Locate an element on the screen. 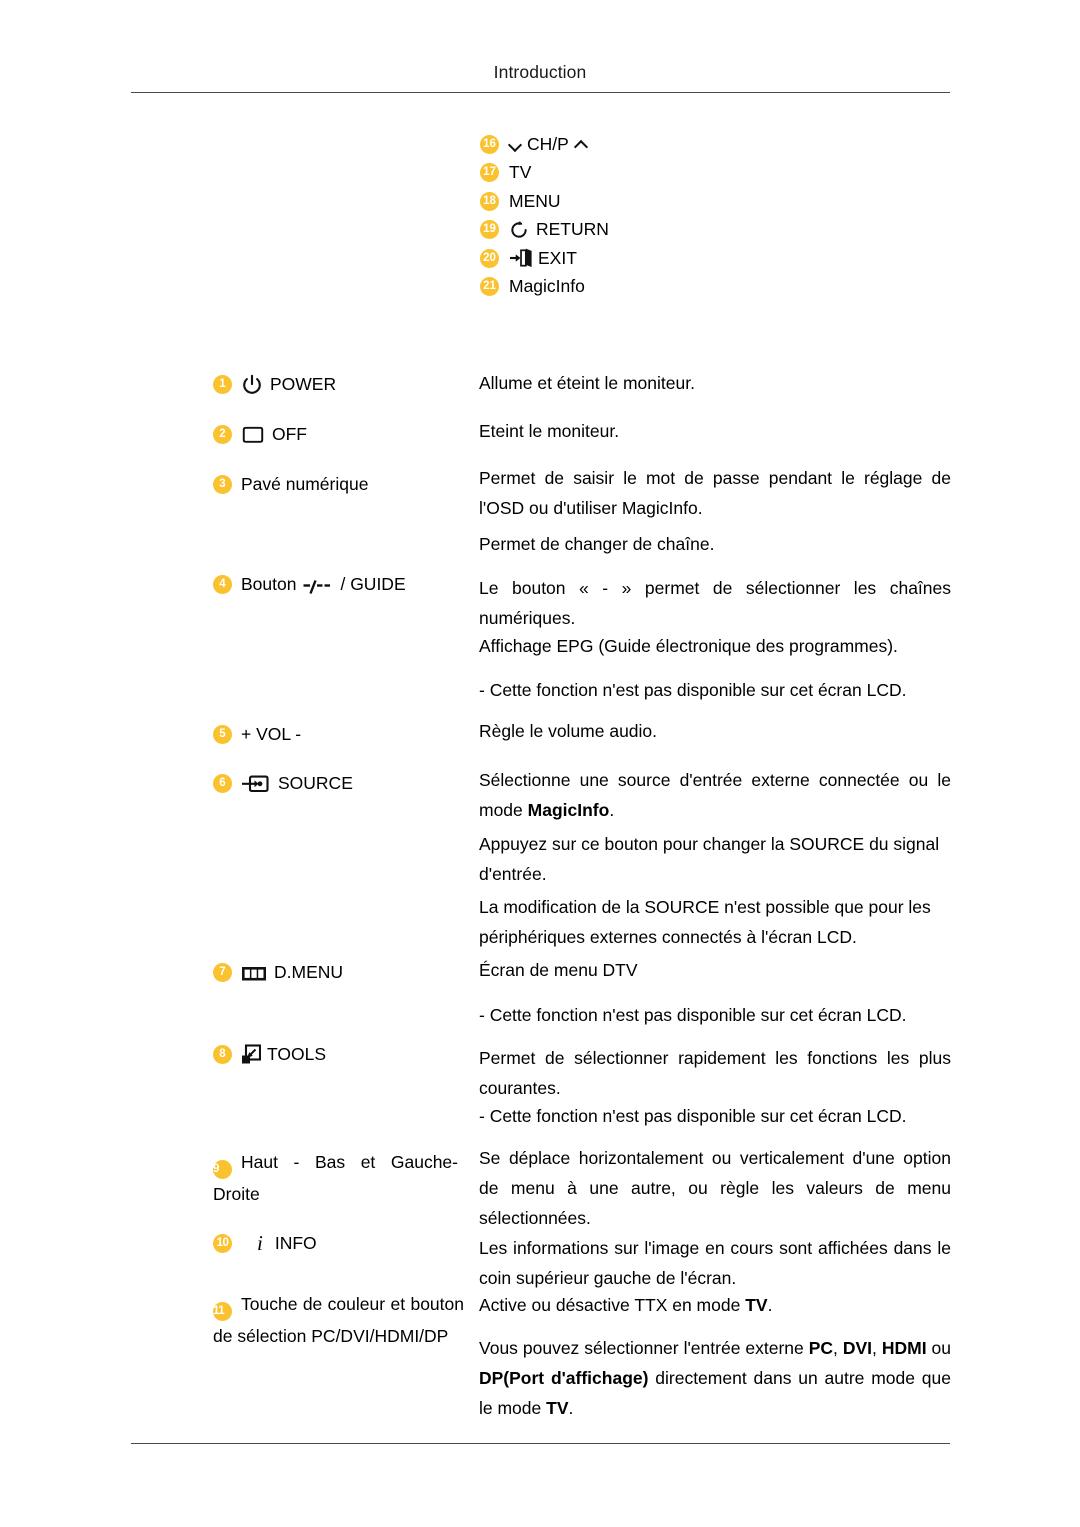  badge-number-11: 11 is located at coordinates (222, 1311).